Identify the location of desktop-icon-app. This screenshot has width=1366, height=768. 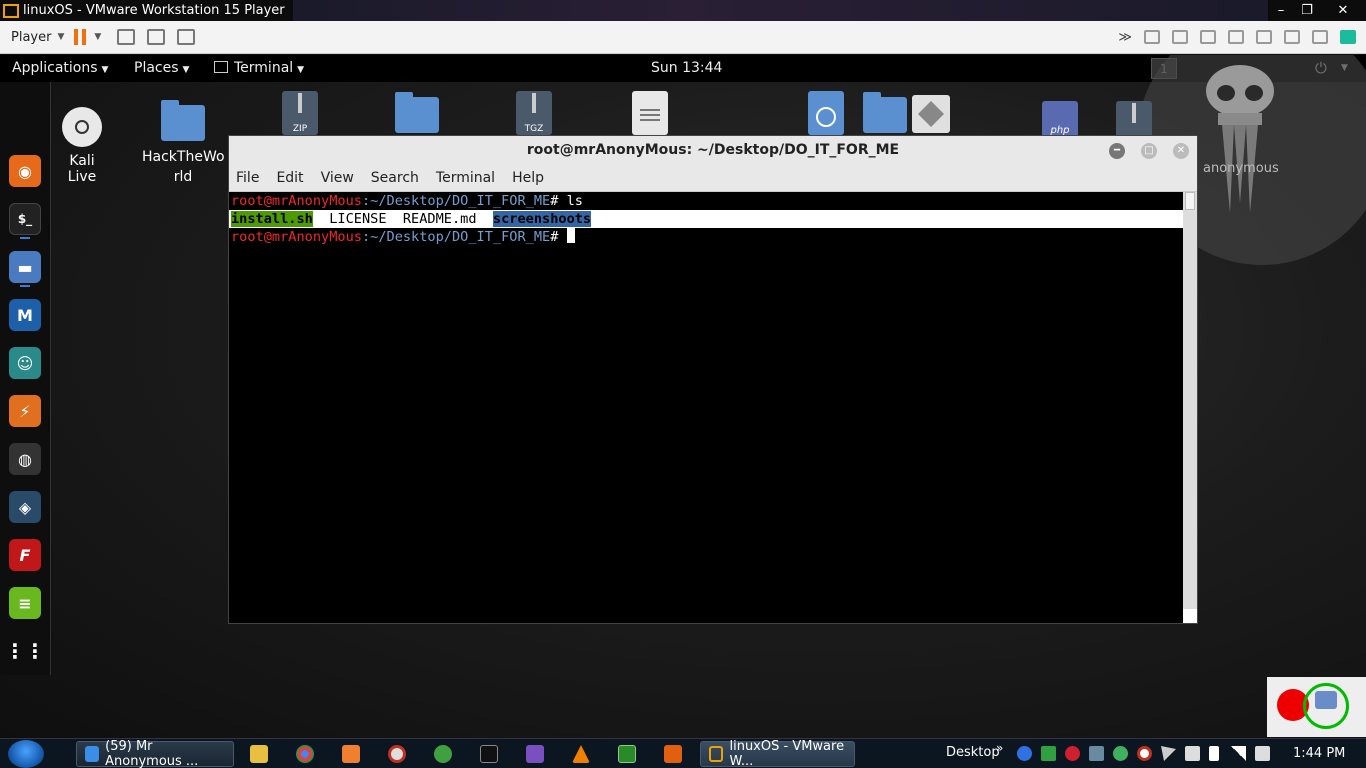
(931, 116).